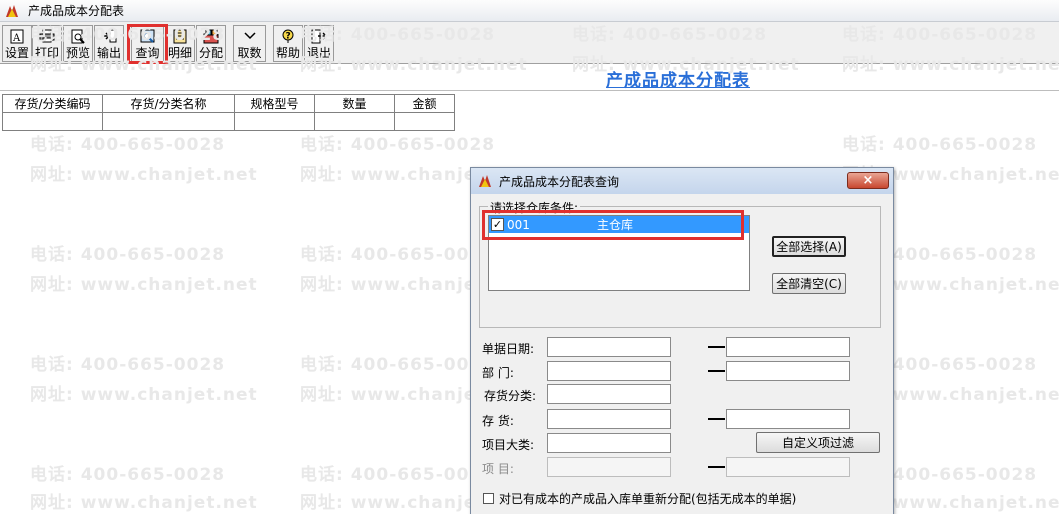 This screenshot has height=514, width=1059. Describe the element at coordinates (76, 11) in the screenshot. I see `window-title: 产成品成本分配表` at that location.